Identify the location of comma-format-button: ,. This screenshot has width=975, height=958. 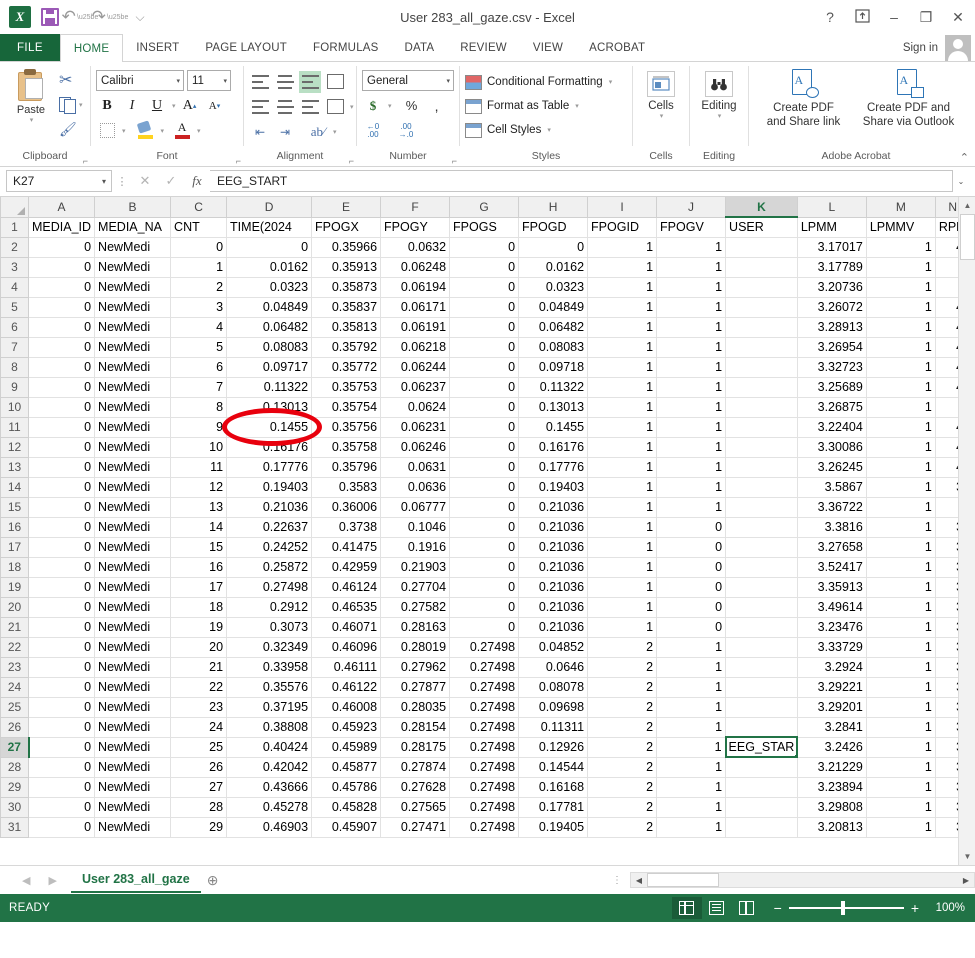
(437, 106).